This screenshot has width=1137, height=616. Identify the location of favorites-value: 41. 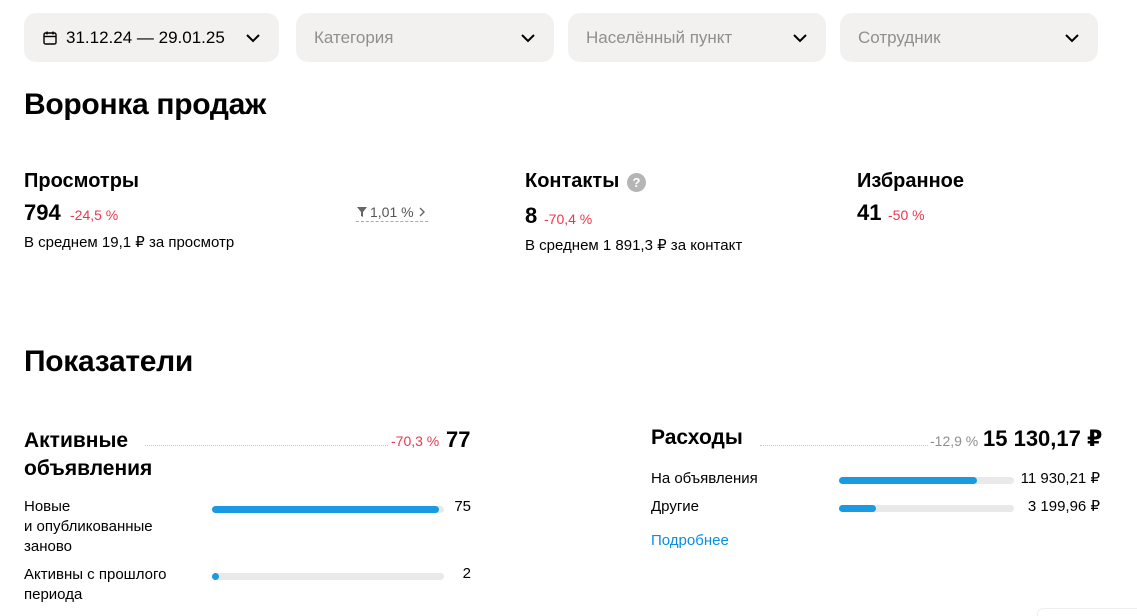
(869, 212).